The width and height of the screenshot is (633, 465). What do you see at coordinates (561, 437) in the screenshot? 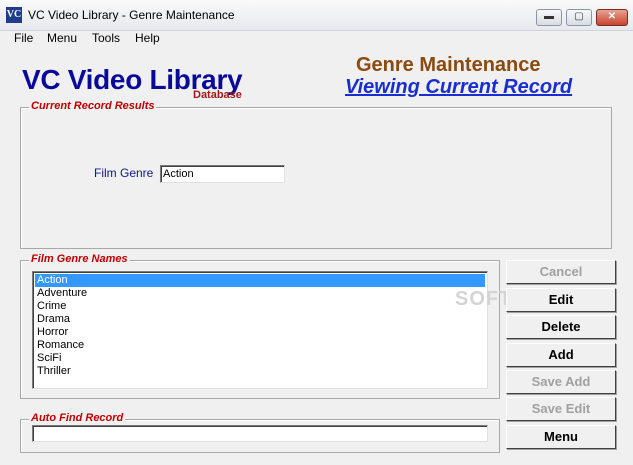
I see `menu-button: Menu` at bounding box center [561, 437].